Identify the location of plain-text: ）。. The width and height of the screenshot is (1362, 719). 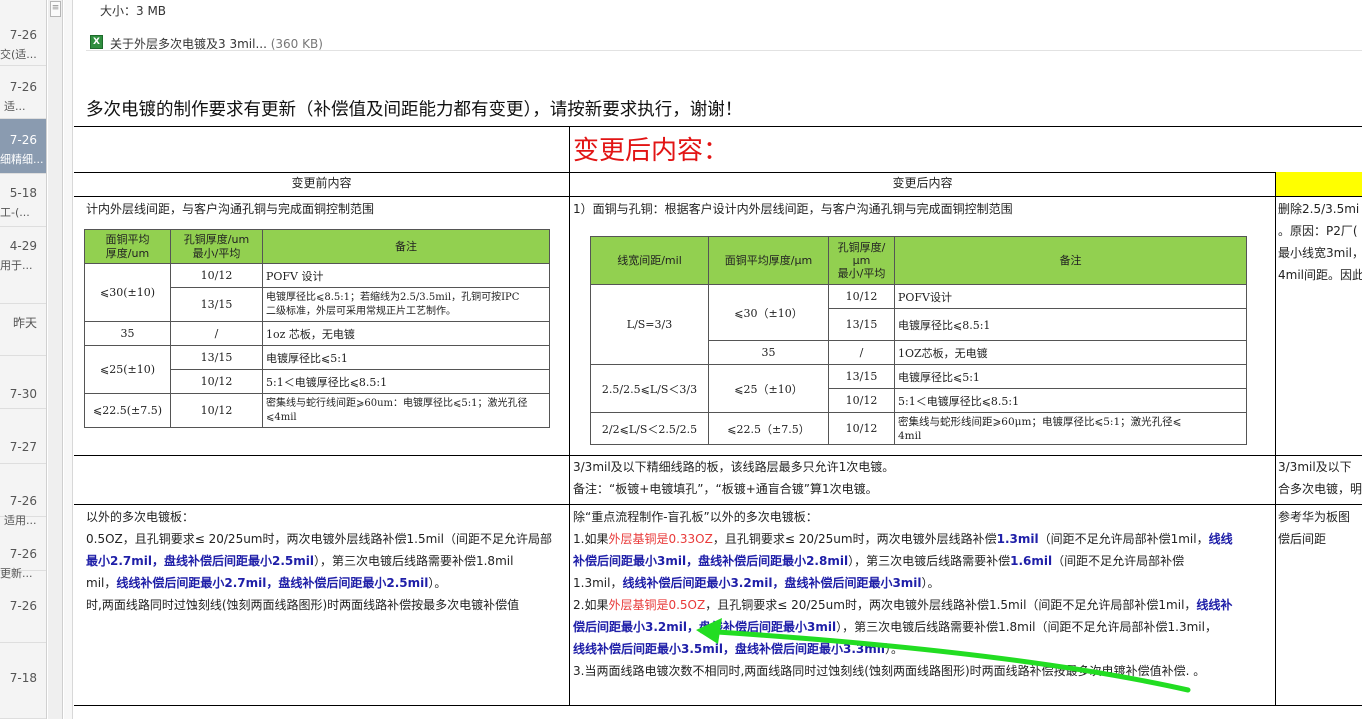
(893, 649).